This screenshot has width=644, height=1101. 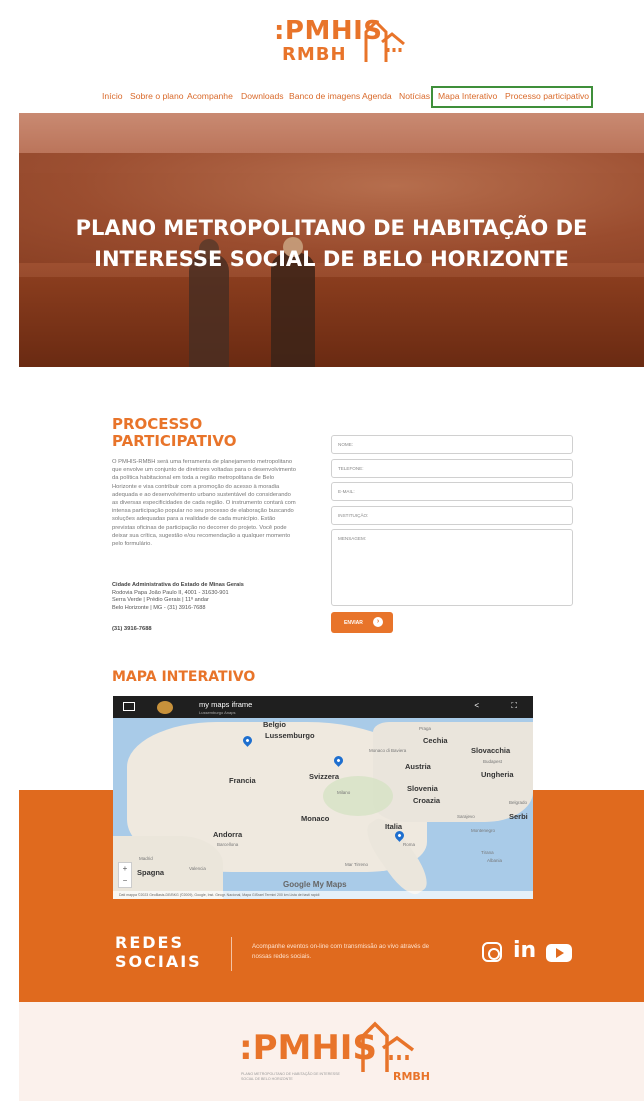 What do you see at coordinates (165, 707) in the screenshot?
I see `map-avatar` at bounding box center [165, 707].